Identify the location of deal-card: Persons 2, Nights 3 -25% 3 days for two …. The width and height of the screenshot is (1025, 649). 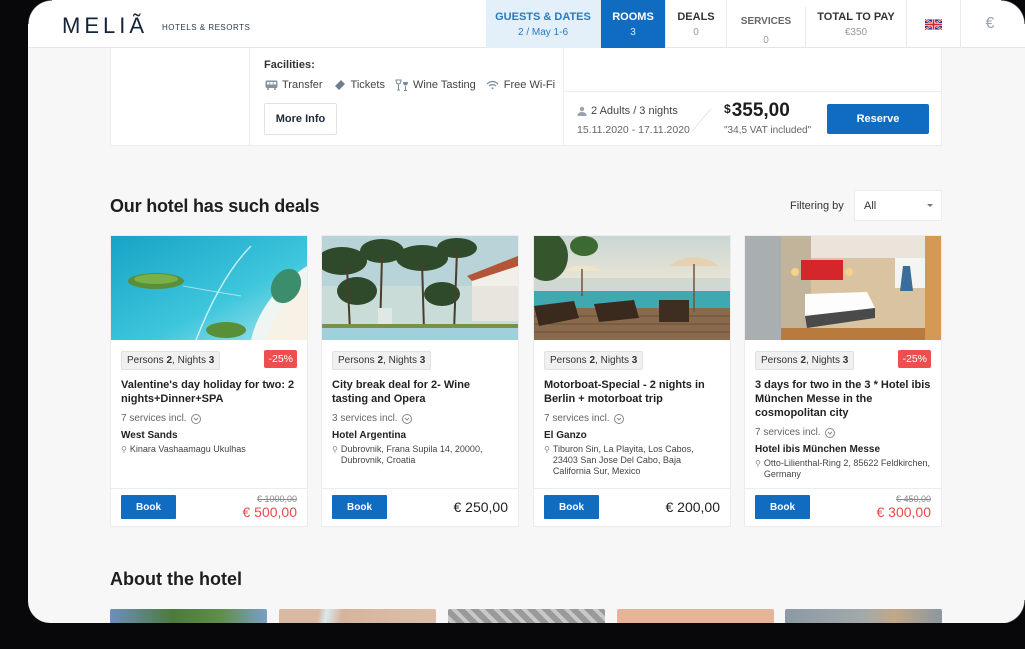
(843, 381).